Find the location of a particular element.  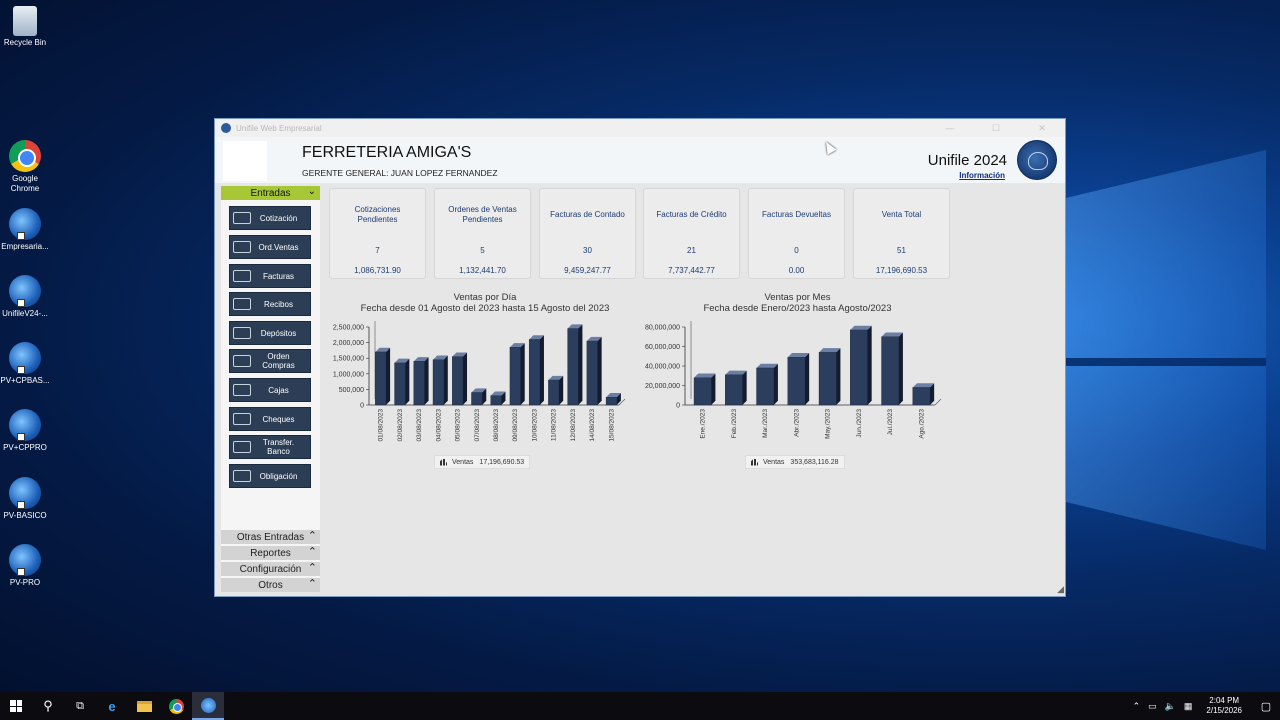

y-tick-label: 0 is located at coordinates (678, 406).